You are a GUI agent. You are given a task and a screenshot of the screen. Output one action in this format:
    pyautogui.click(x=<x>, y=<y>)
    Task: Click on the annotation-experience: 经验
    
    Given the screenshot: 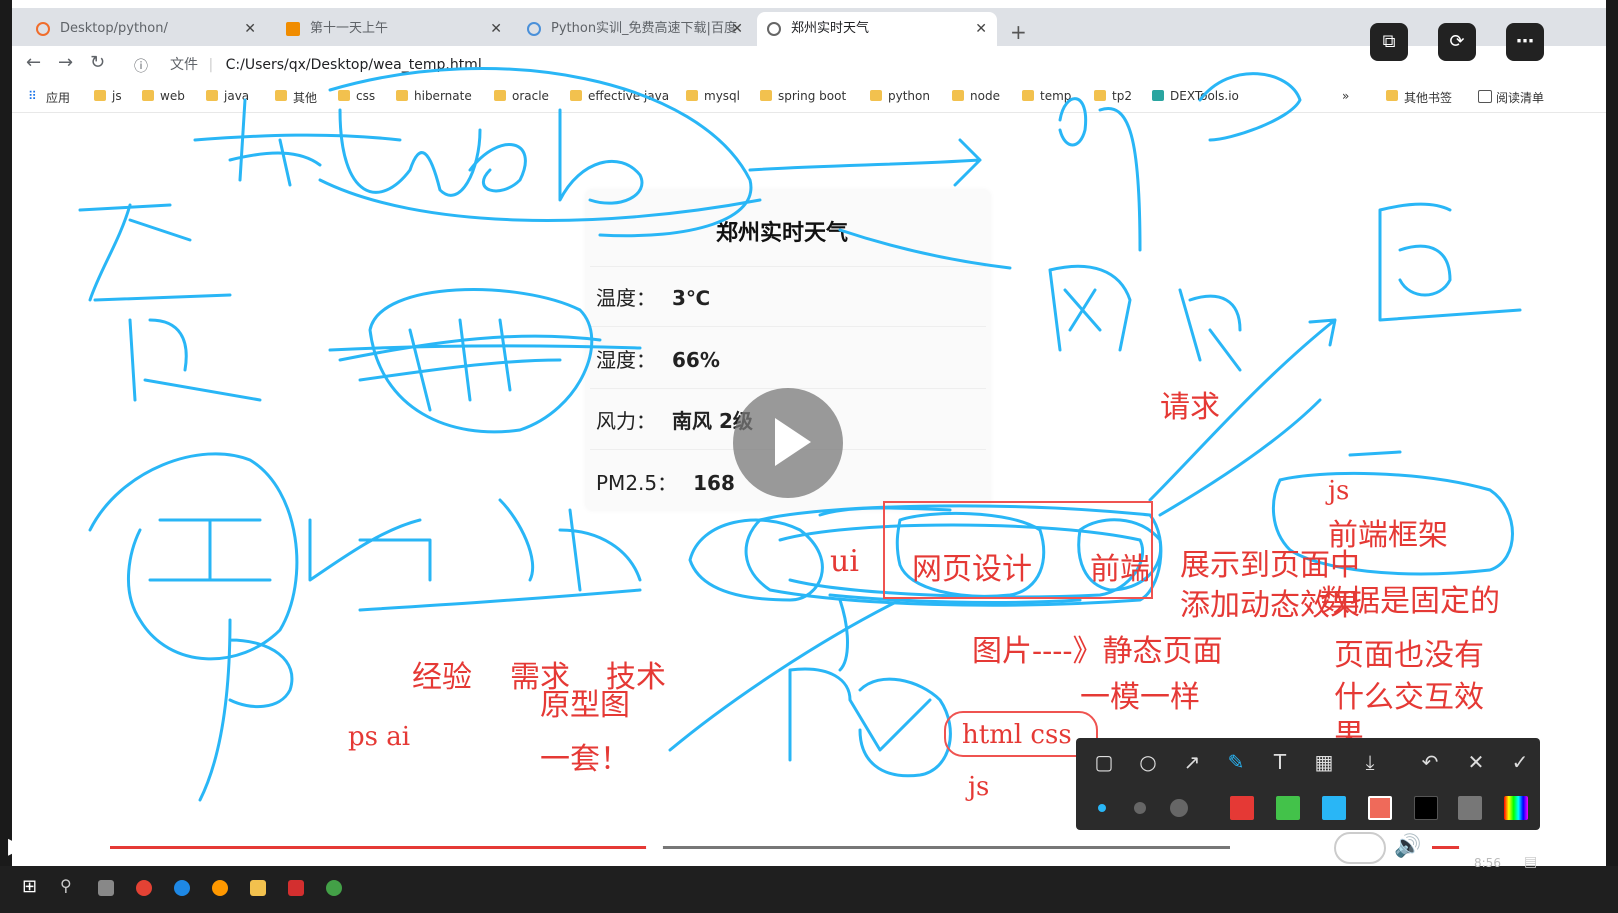 What is the action you would take?
    pyautogui.click(x=442, y=677)
    